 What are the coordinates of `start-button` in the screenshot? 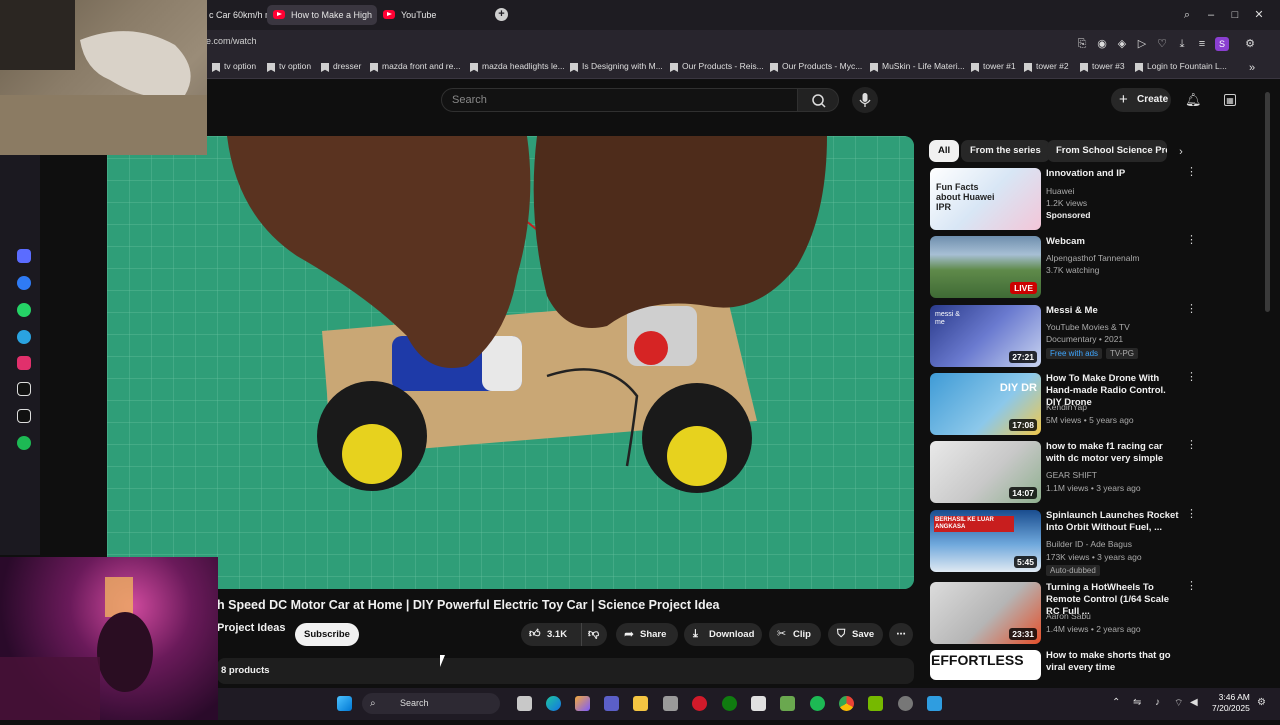 It's located at (344, 703).